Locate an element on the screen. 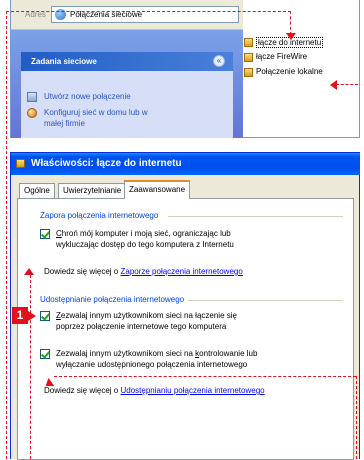 The width and height of the screenshot is (364, 460). annotation-line-right is located at coordinates (356, 417).